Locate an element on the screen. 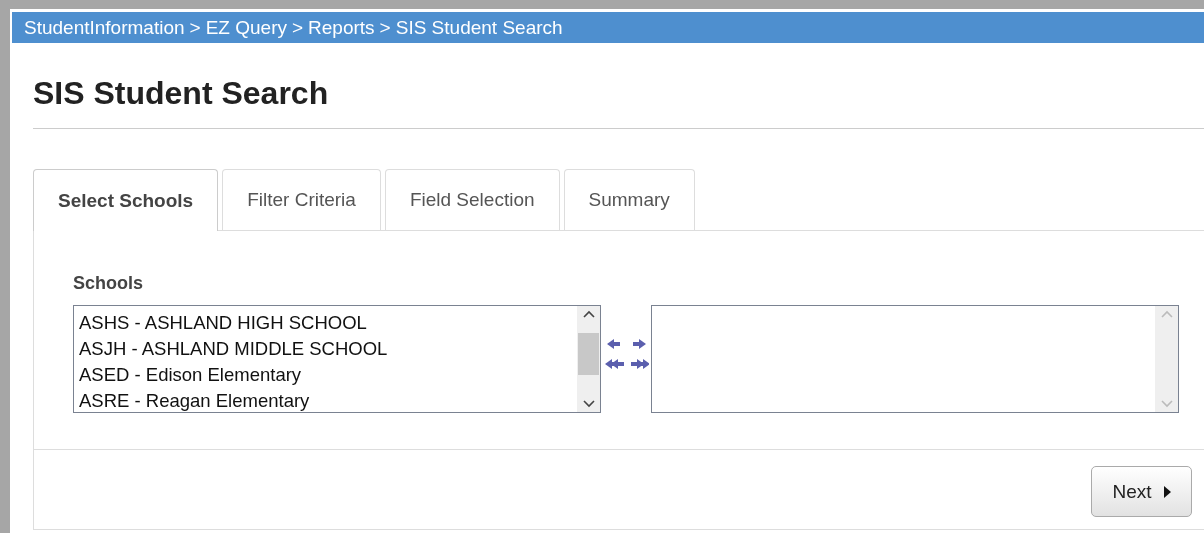 Image resolution: width=1204 pixels, height=533 pixels. list-item: ASJH - ASHLAND MIDDLE SCHOOL is located at coordinates (325, 349).